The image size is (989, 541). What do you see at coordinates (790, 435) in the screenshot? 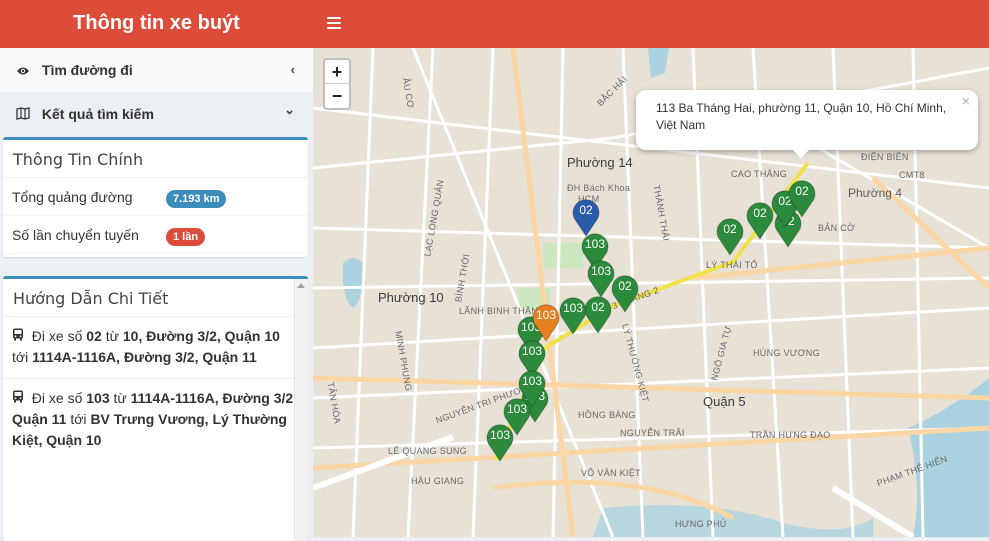
I see `map-label: TRẦN HƯNG ĐẠO` at bounding box center [790, 435].